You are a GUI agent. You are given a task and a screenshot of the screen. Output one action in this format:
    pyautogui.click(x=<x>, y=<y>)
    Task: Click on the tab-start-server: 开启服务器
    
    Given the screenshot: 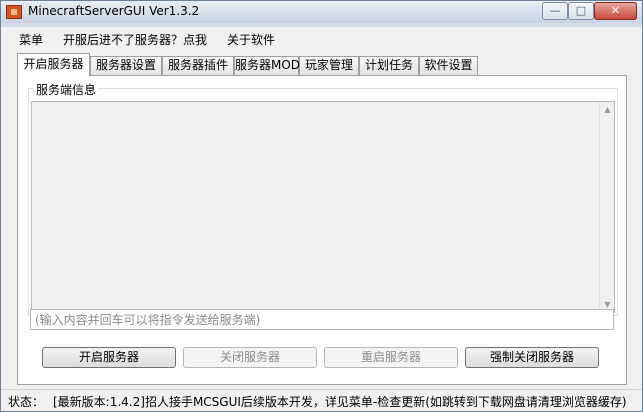 What is the action you would take?
    pyautogui.click(x=53, y=64)
    